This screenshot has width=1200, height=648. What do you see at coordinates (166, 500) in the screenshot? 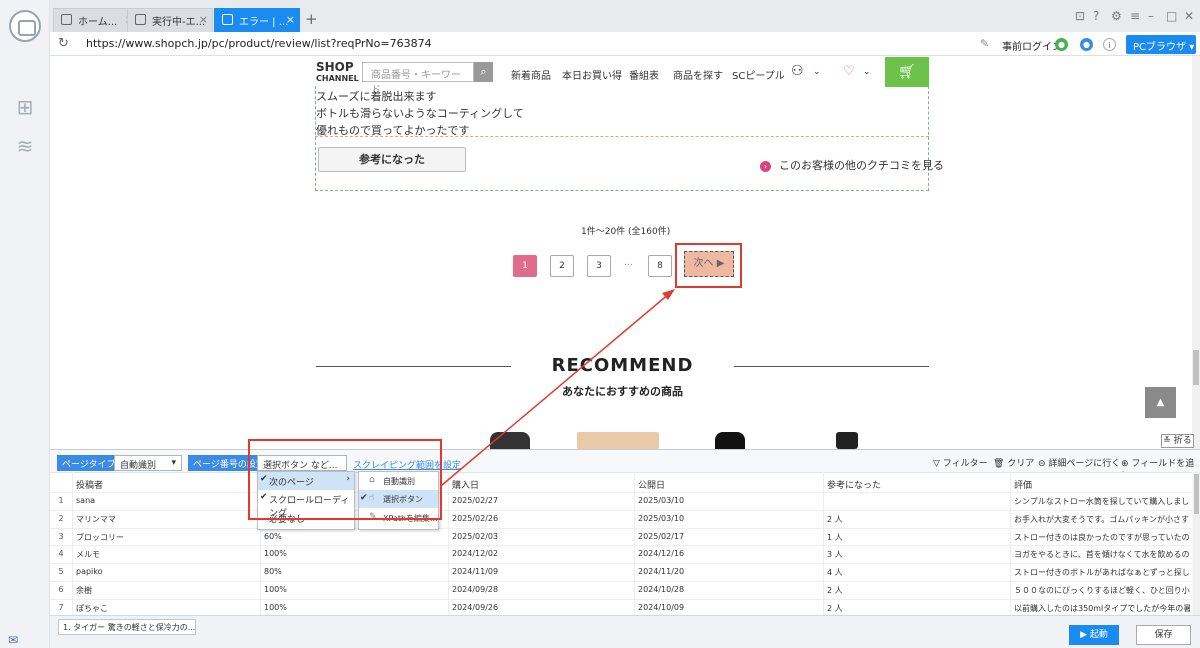
I see `table-cell-poster: sana` at bounding box center [166, 500].